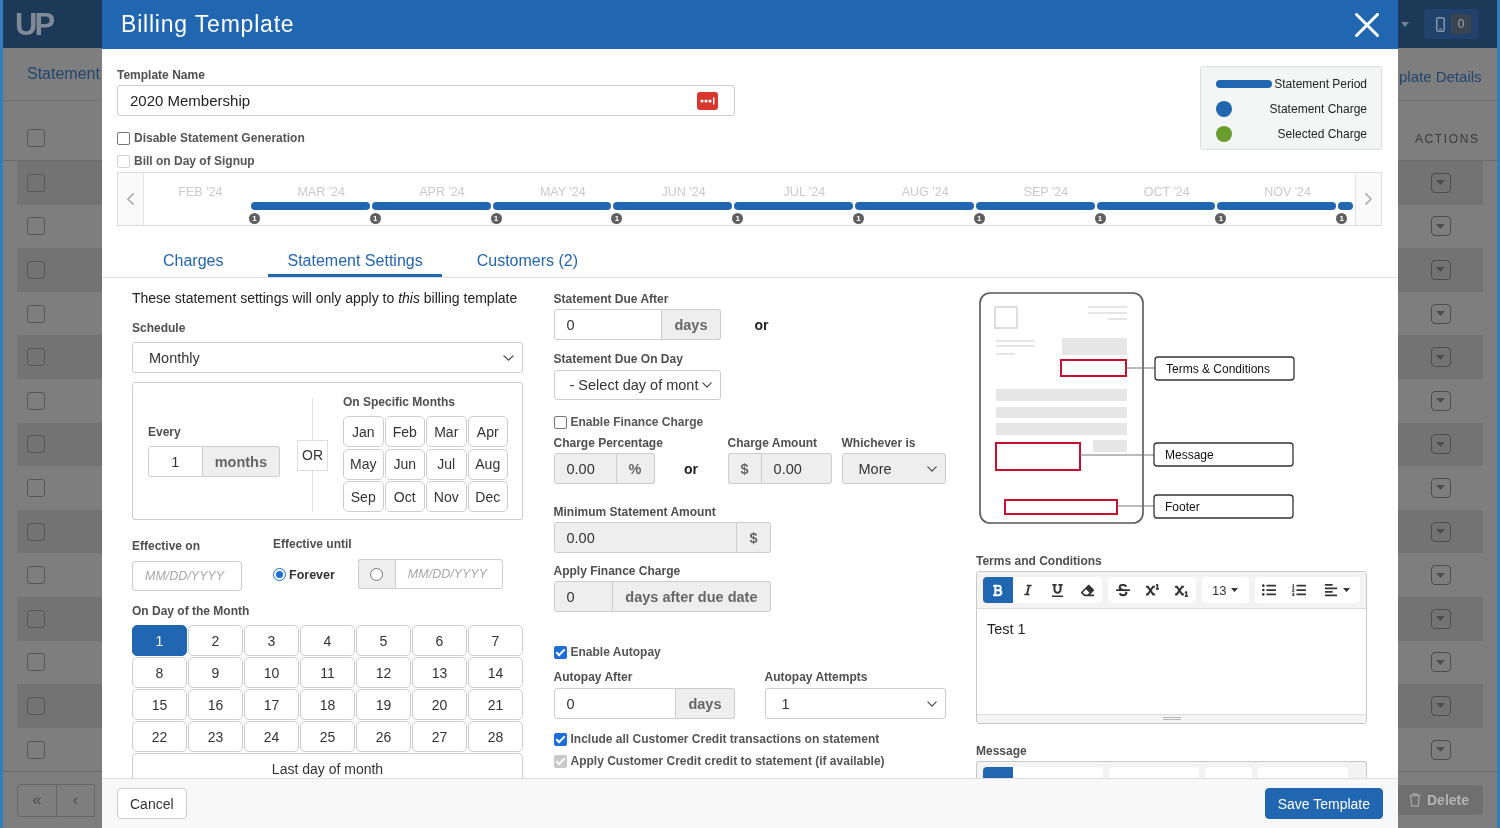  I want to click on save-button: Save Template, so click(1323, 803).